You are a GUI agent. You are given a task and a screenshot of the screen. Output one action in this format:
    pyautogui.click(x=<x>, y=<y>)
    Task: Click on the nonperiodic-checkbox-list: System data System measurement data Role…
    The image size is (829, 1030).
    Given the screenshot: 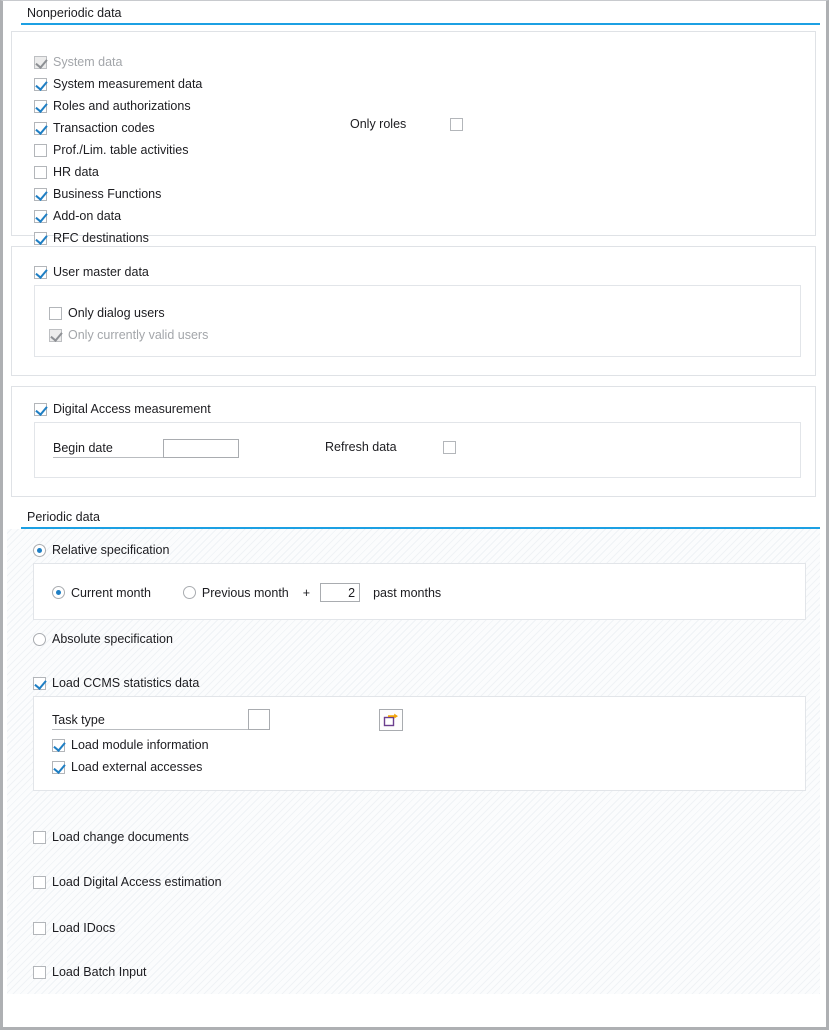 What is the action you would take?
    pyautogui.click(x=118, y=150)
    